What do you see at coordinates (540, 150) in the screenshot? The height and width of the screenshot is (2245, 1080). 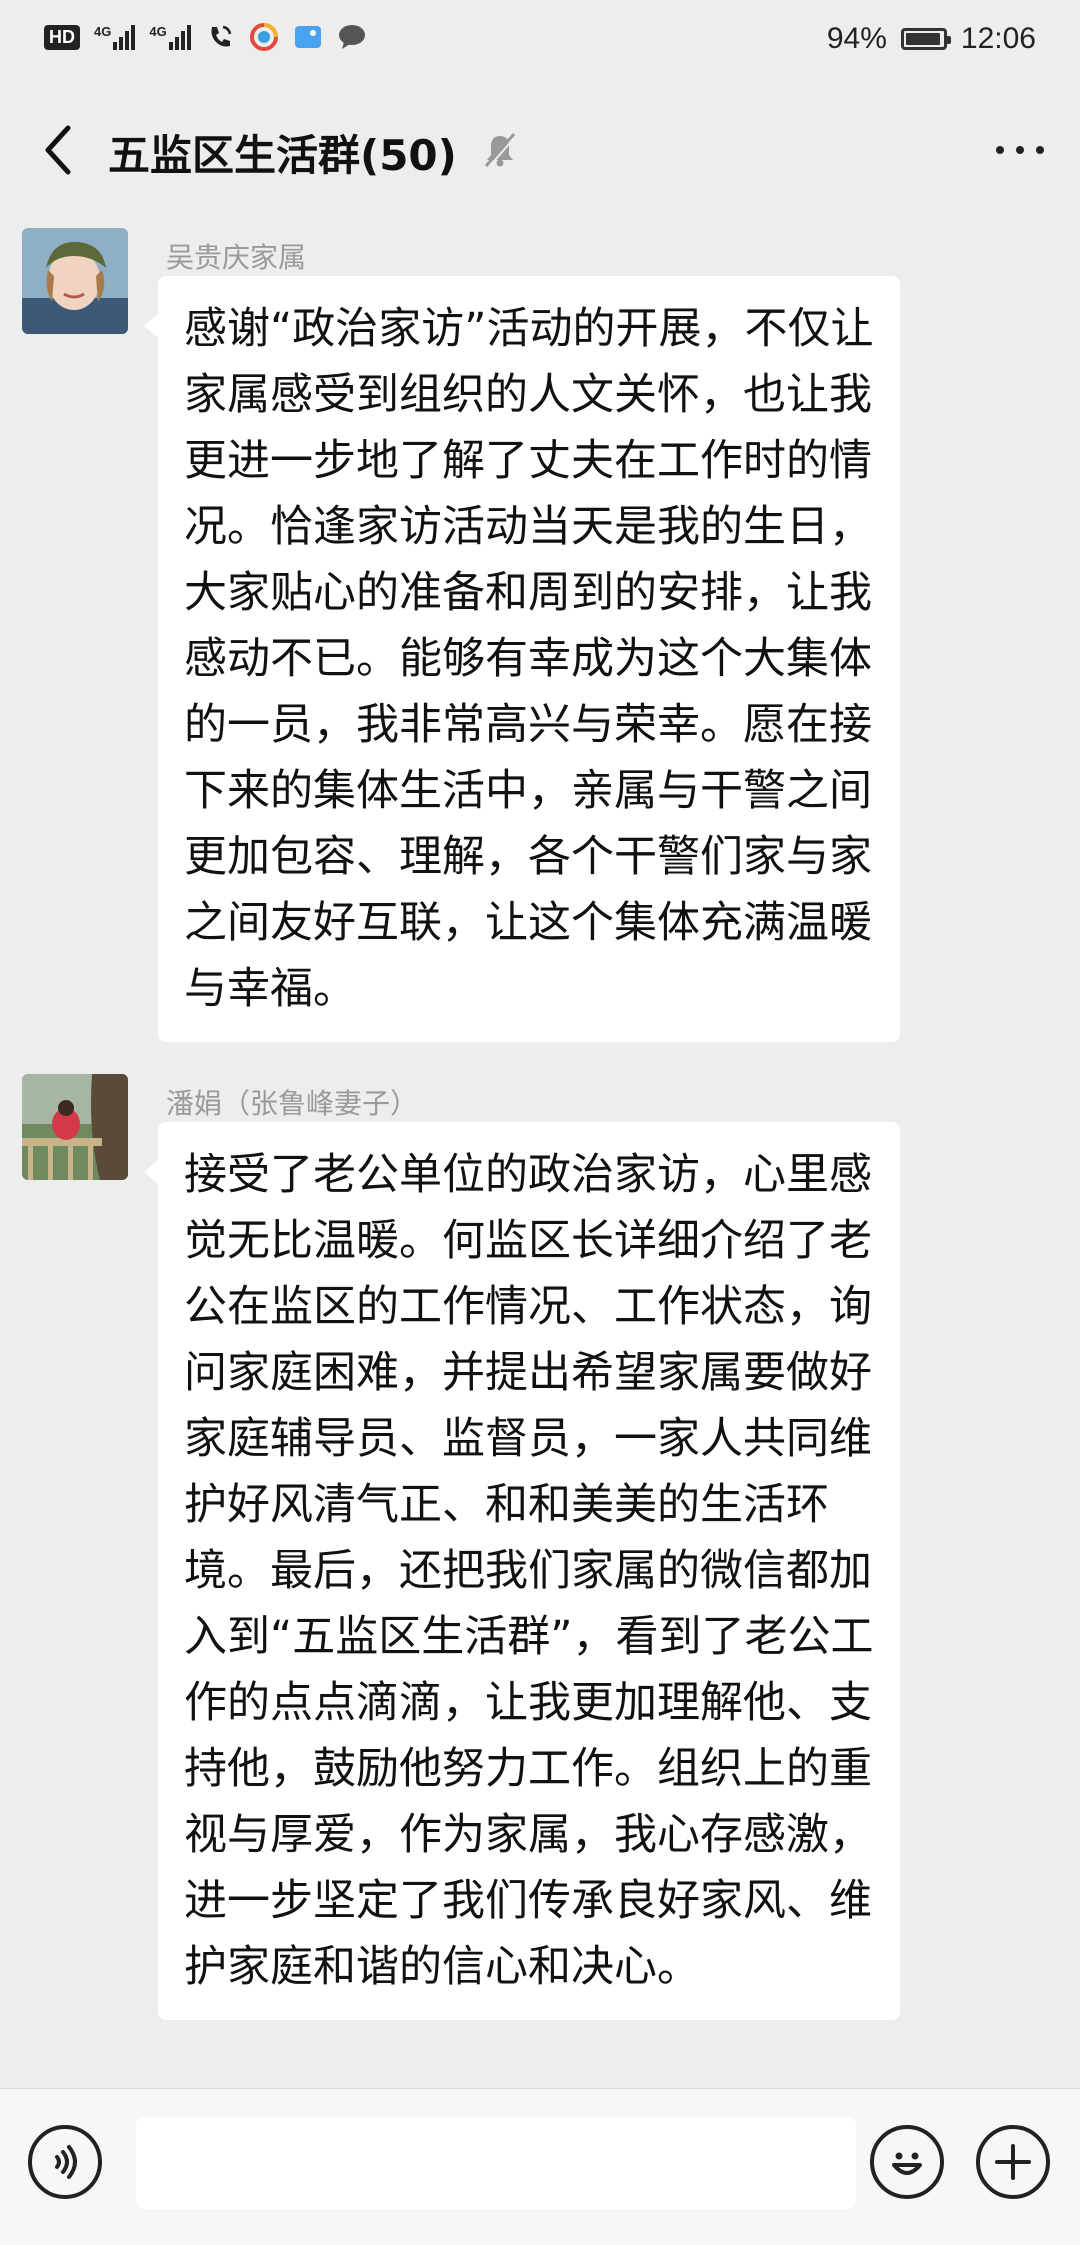 I see `chat-header: 五监区生活群(50)` at bounding box center [540, 150].